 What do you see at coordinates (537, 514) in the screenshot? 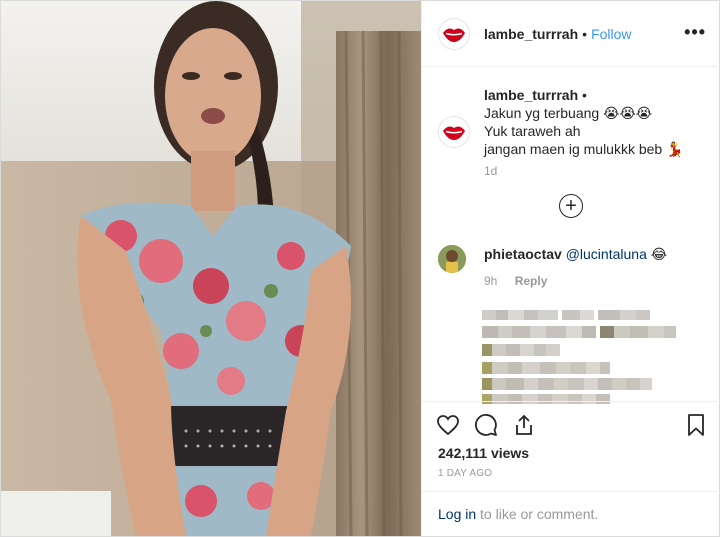
I see `login-prompt-text: to like or comment.` at bounding box center [537, 514].